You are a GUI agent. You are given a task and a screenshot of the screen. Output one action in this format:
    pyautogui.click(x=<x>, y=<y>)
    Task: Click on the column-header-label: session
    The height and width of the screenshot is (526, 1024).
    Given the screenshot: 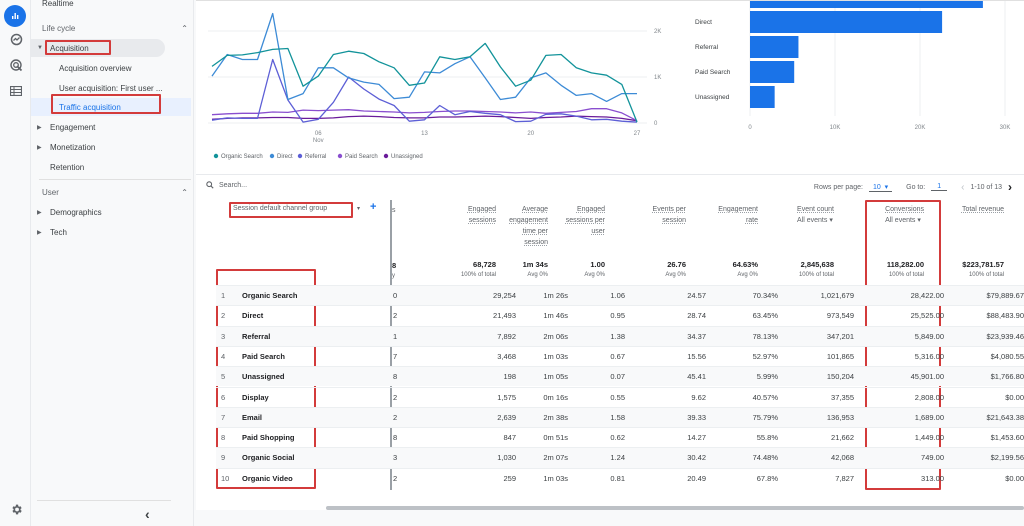 What is the action you would take?
    pyautogui.click(x=674, y=220)
    